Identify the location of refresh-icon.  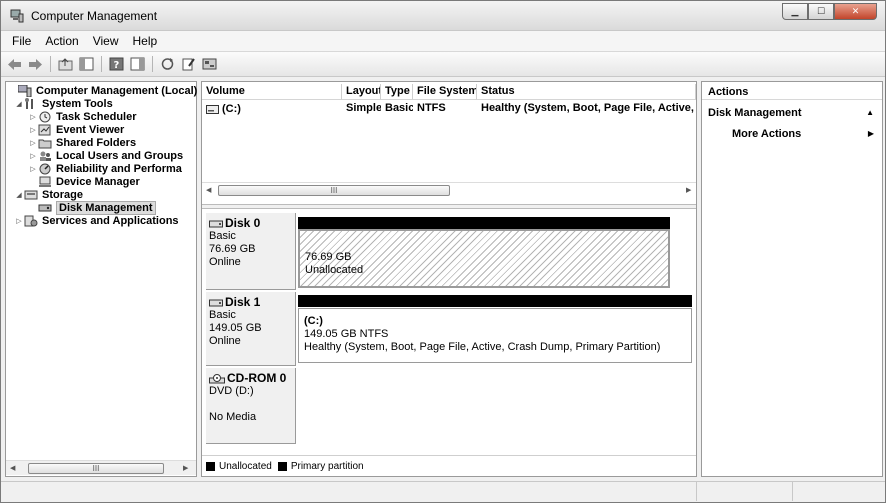
(167, 64).